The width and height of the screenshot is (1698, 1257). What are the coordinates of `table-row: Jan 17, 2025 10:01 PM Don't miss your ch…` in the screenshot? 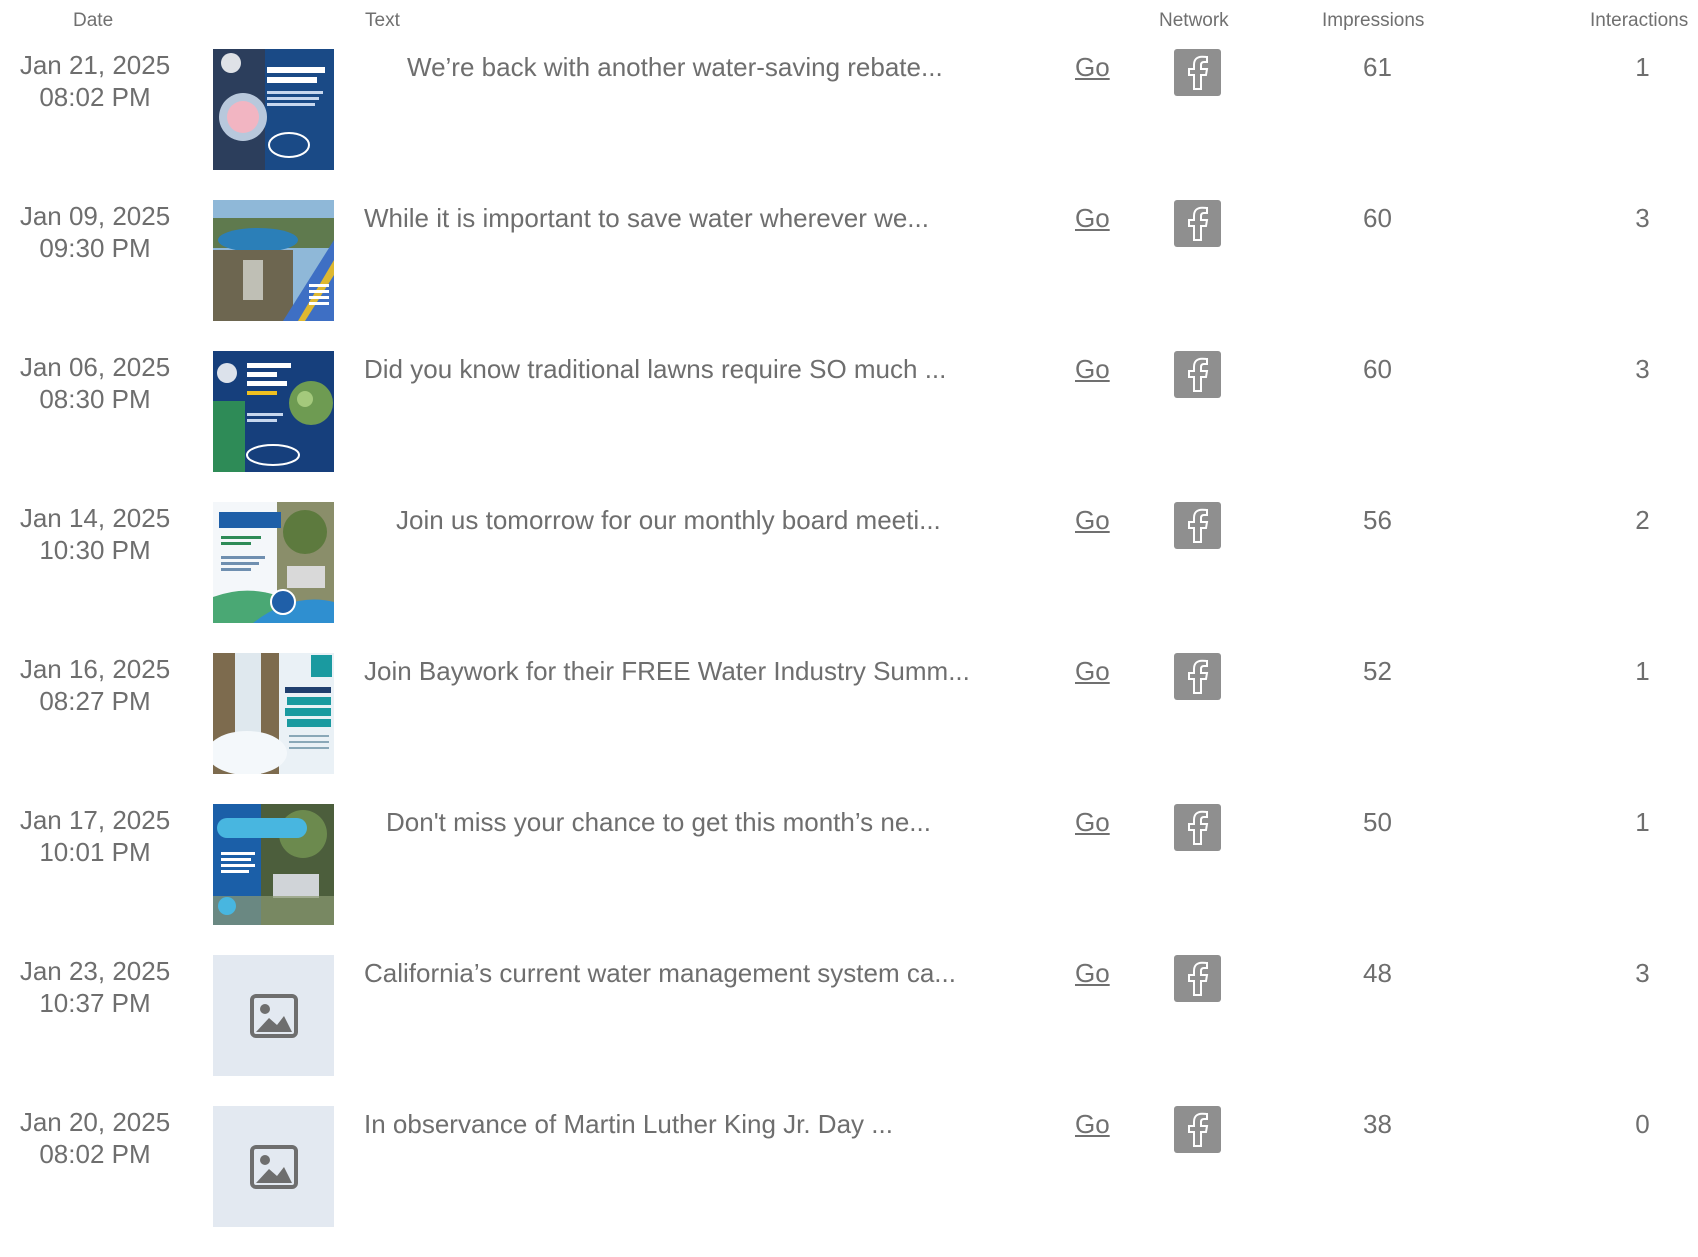 It's located at (849, 879).